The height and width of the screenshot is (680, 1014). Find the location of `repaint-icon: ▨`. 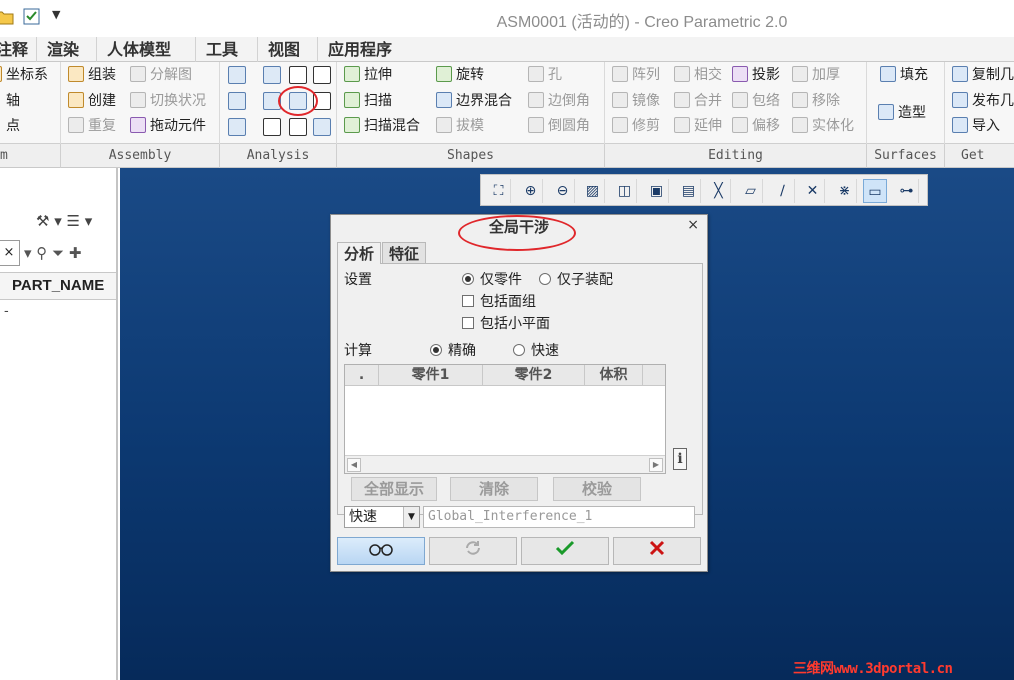

repaint-icon: ▨ is located at coordinates (593, 191).